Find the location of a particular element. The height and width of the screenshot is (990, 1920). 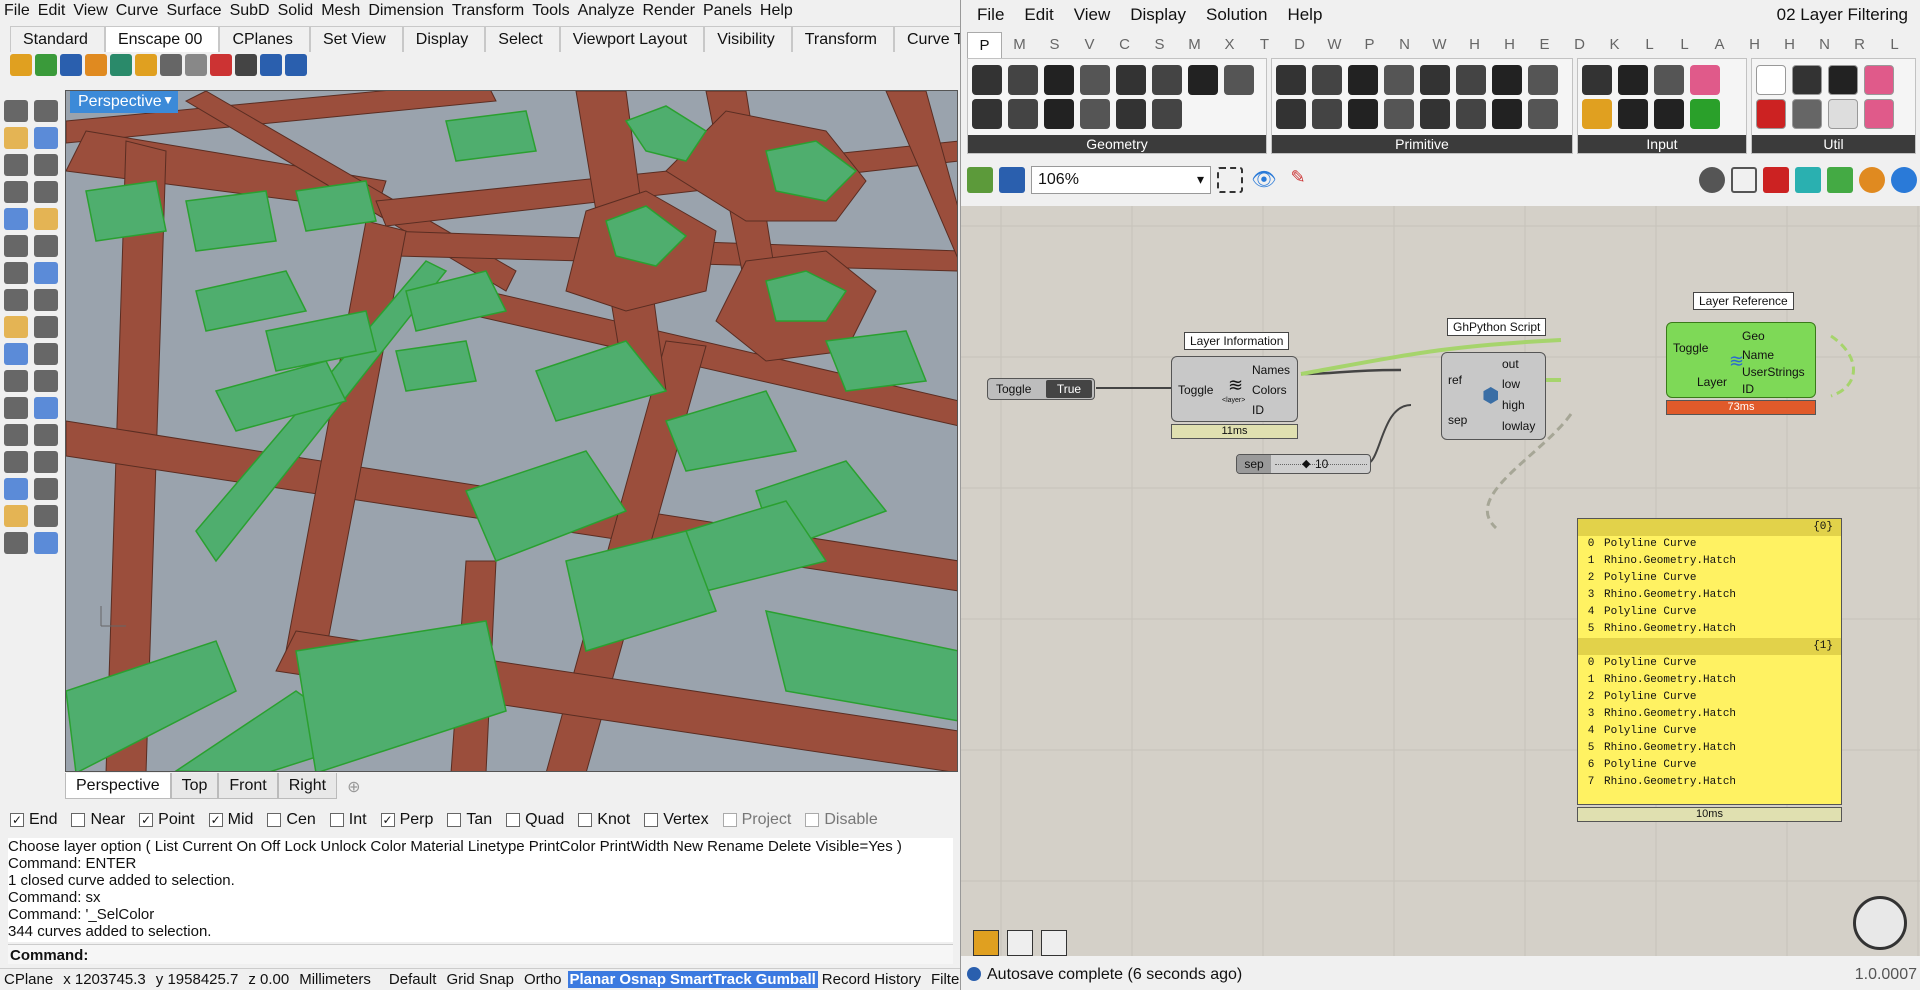

tab-select: Select is located at coordinates (522, 39).